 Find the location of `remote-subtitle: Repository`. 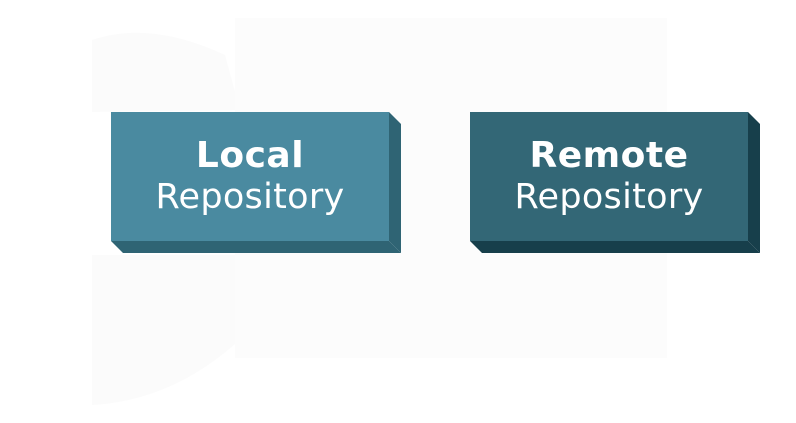

remote-subtitle: Repository is located at coordinates (609, 196).